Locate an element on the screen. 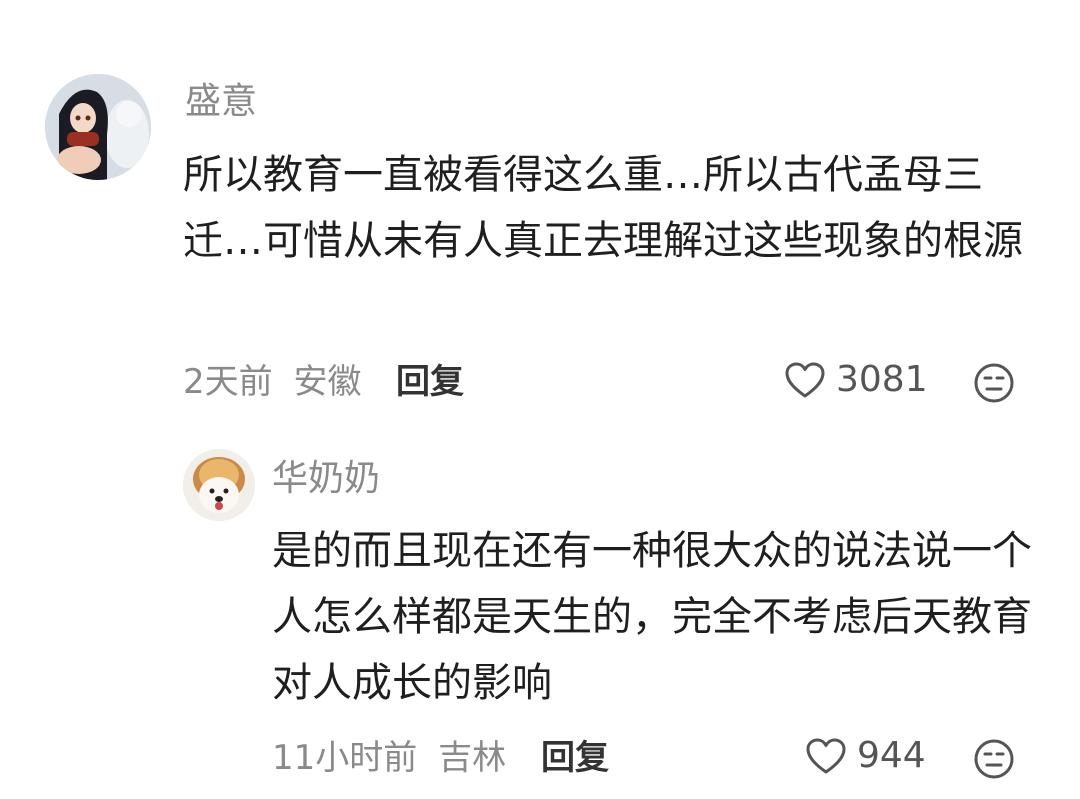  username: 盛意 is located at coordinates (221, 102).